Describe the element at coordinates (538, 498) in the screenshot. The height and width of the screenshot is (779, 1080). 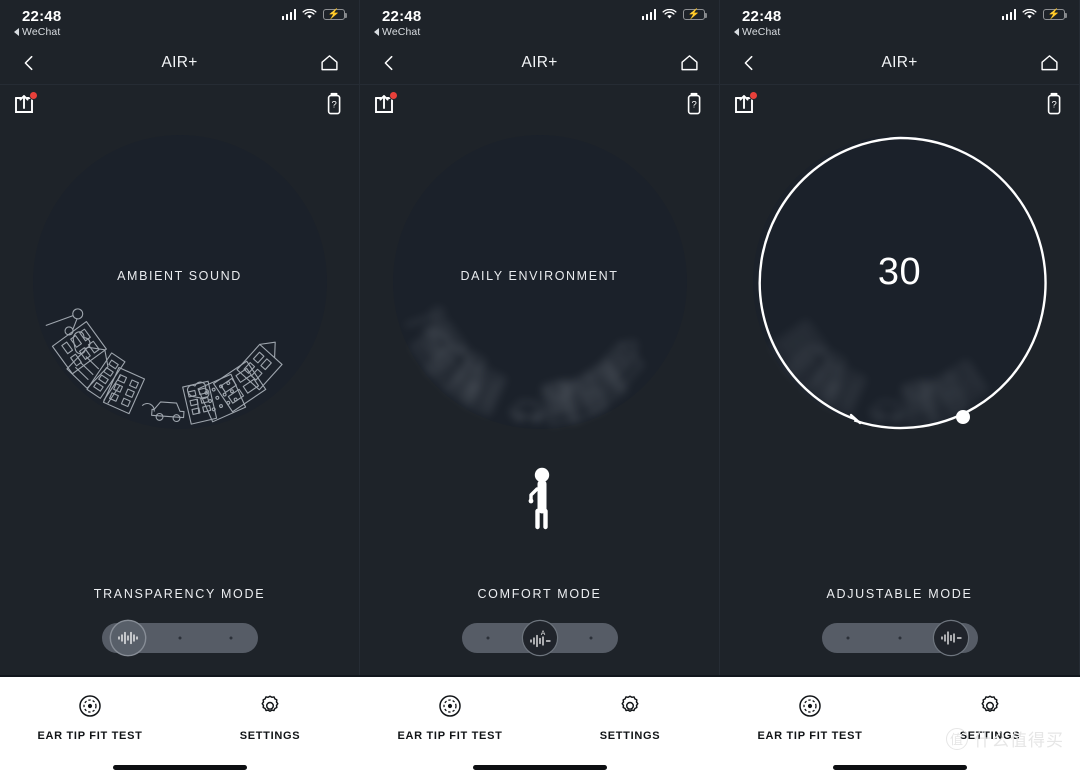
I see `person-standing-icon` at that location.